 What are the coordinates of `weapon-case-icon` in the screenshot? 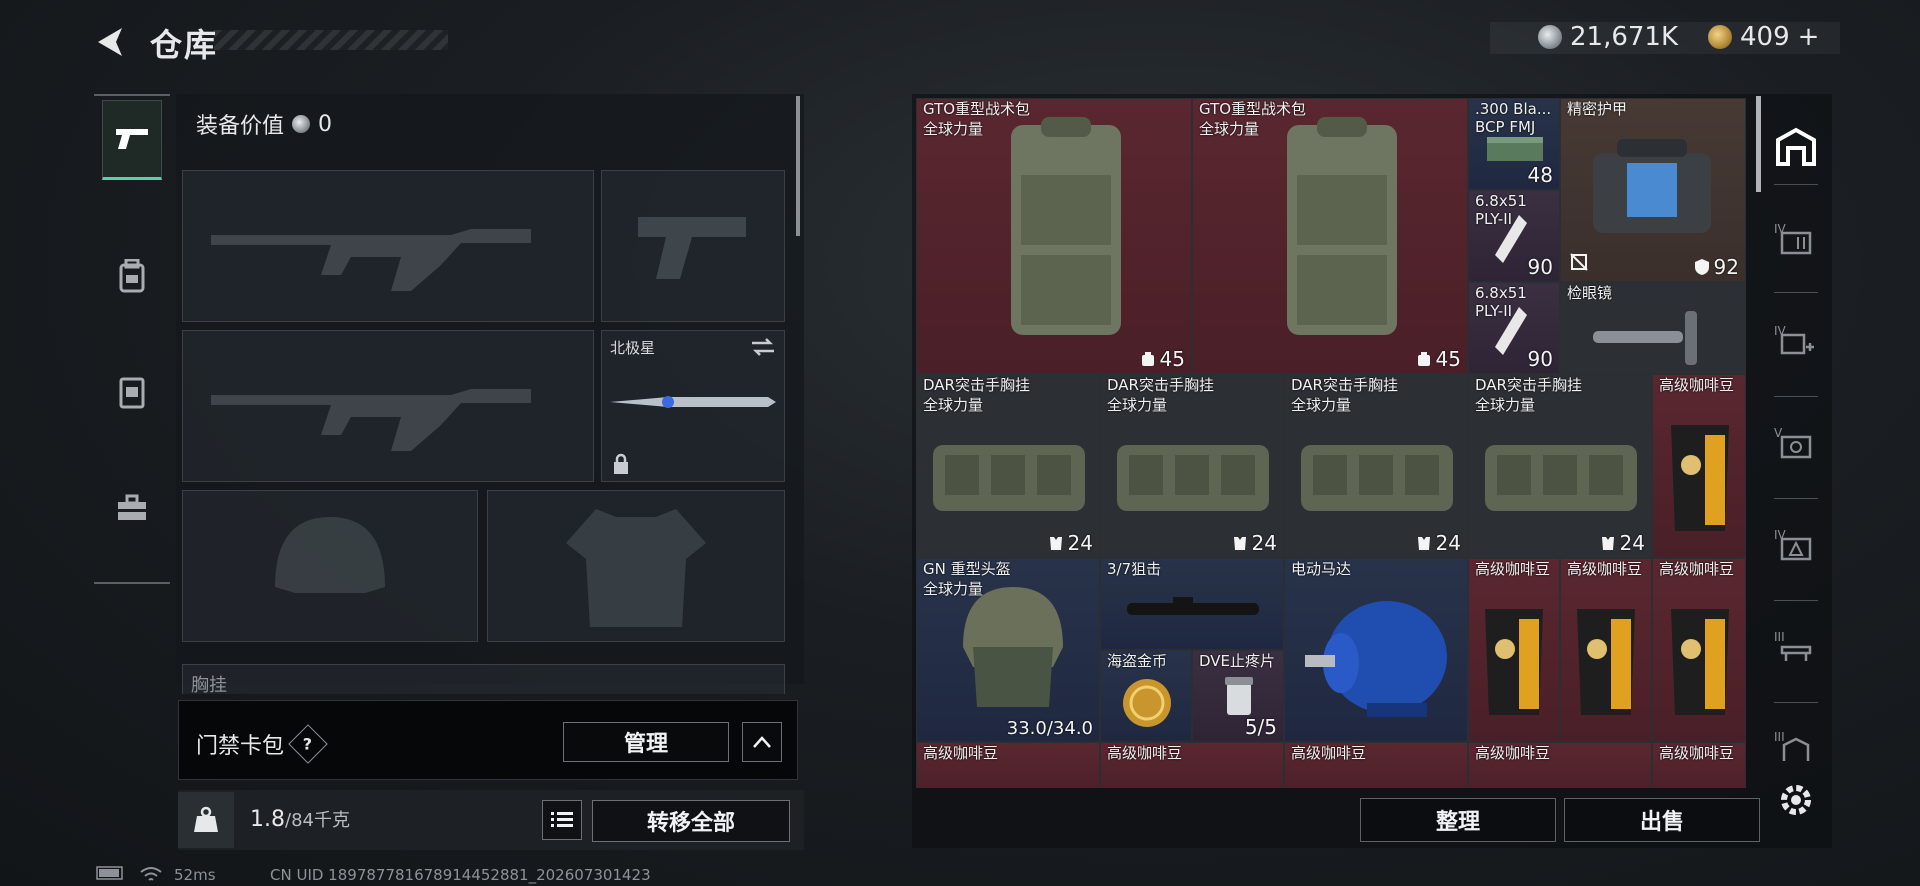 It's located at (1796, 447).